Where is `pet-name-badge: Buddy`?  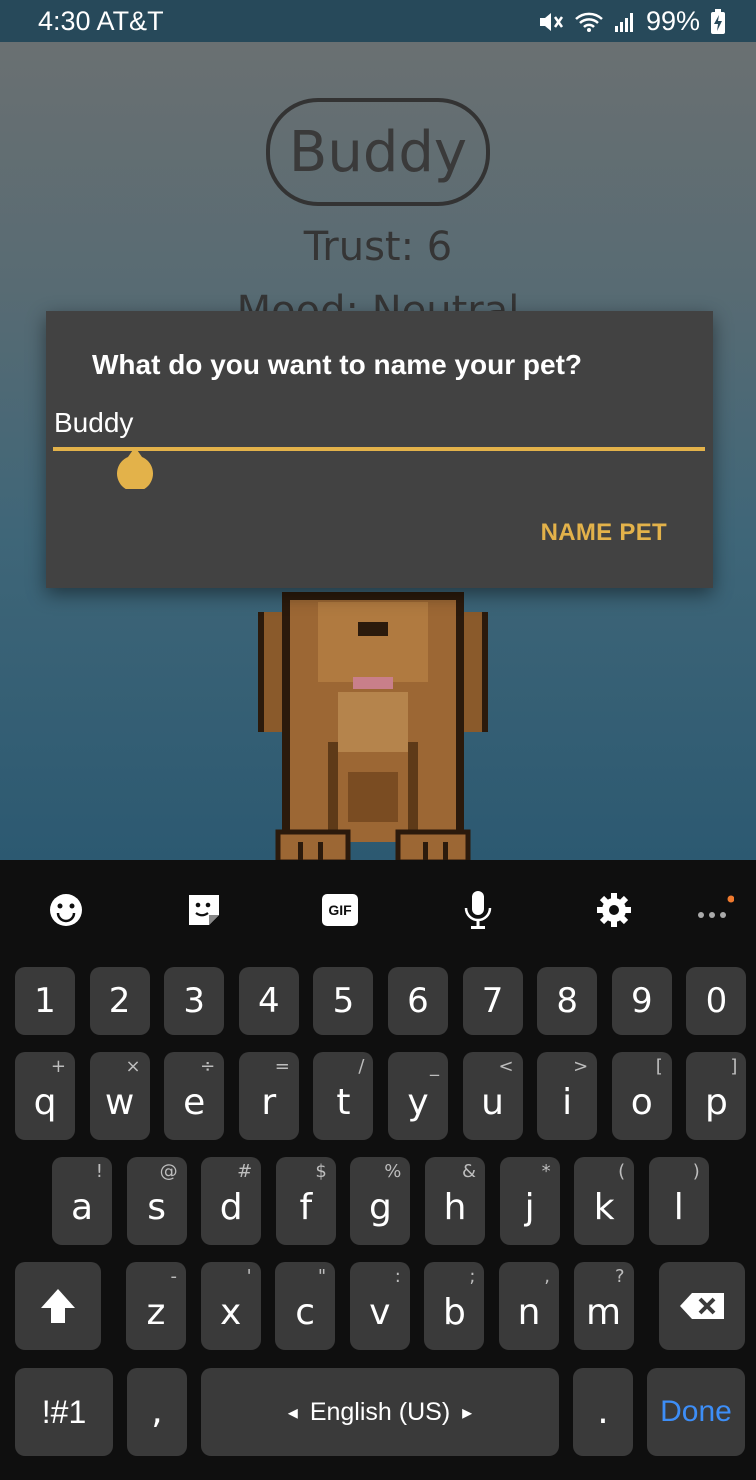
pet-name-badge: Buddy is located at coordinates (378, 152).